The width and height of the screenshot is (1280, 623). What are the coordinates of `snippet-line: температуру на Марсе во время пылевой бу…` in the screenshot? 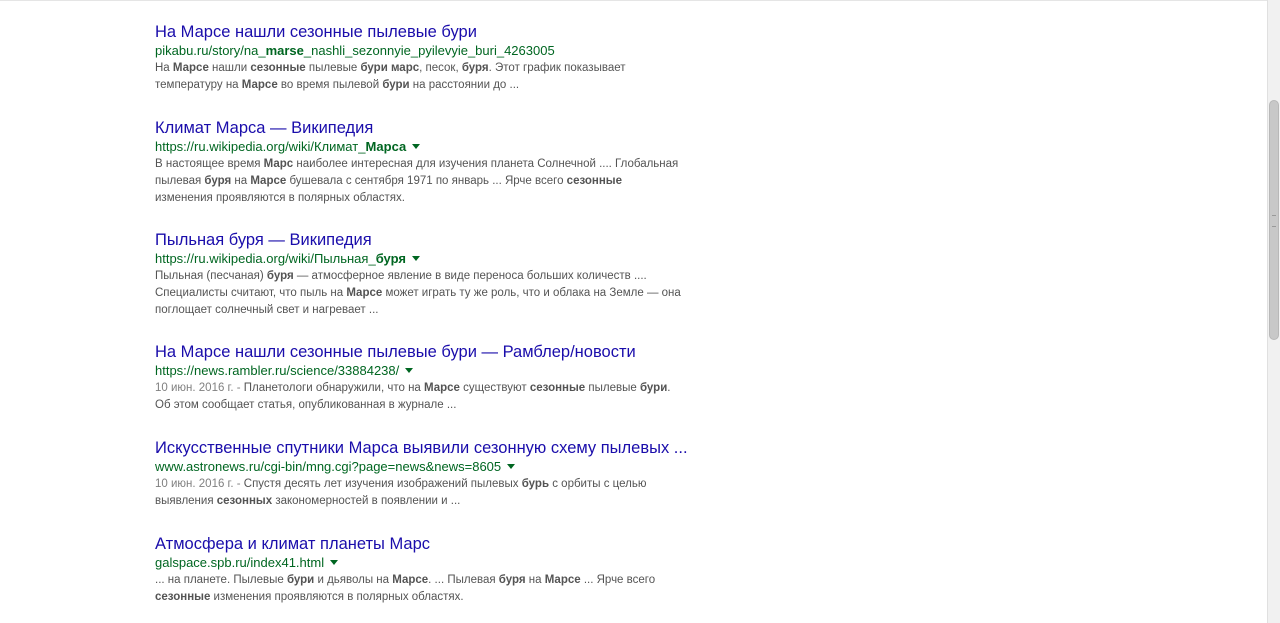 It's located at (435, 85).